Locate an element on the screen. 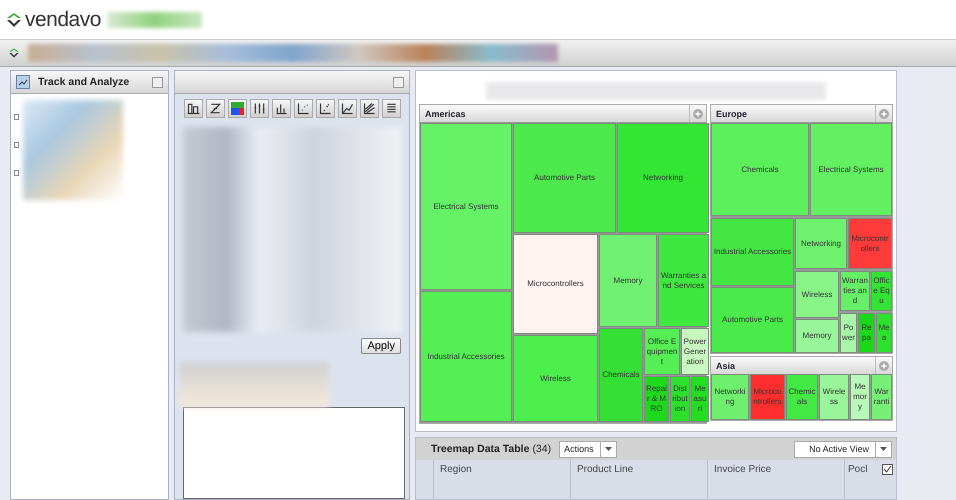 This screenshot has height=500, width=956. treemap-tile: Measuri is located at coordinates (700, 399).